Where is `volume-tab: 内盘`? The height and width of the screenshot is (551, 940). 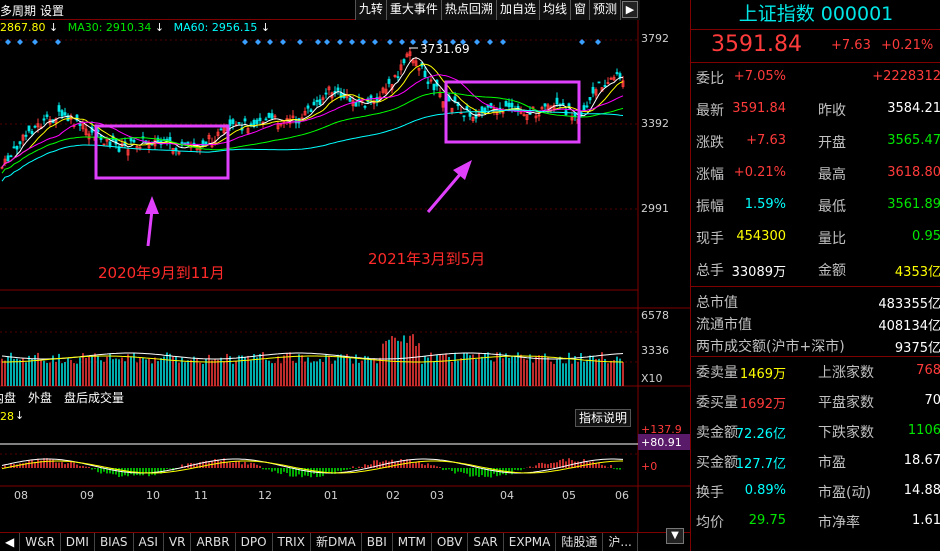
volume-tab: 内盘 is located at coordinates (8, 397).